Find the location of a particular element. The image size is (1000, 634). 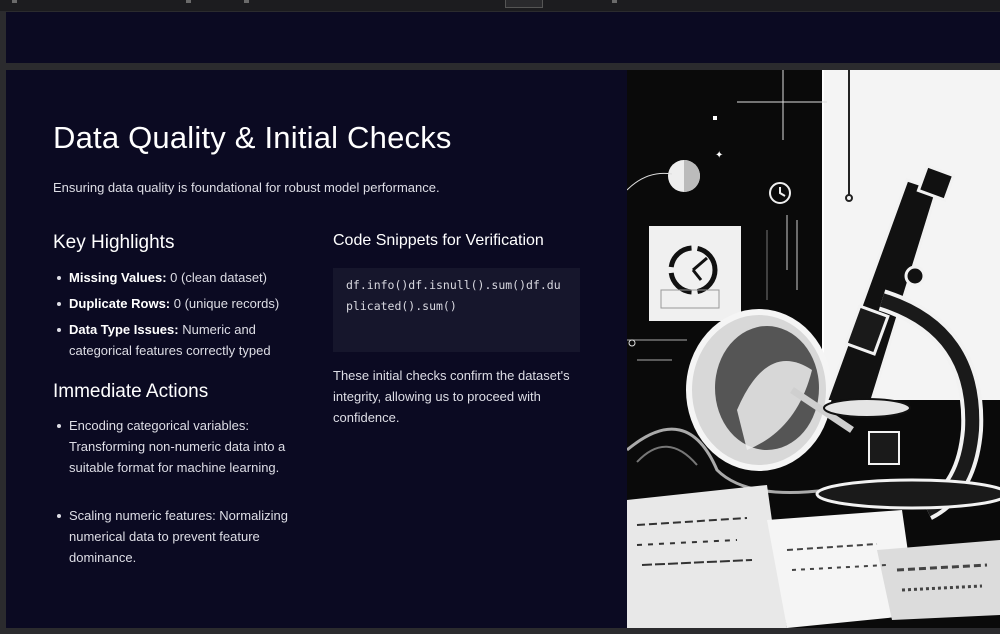

key-highlights-heading: Key Highlights is located at coordinates (114, 242).